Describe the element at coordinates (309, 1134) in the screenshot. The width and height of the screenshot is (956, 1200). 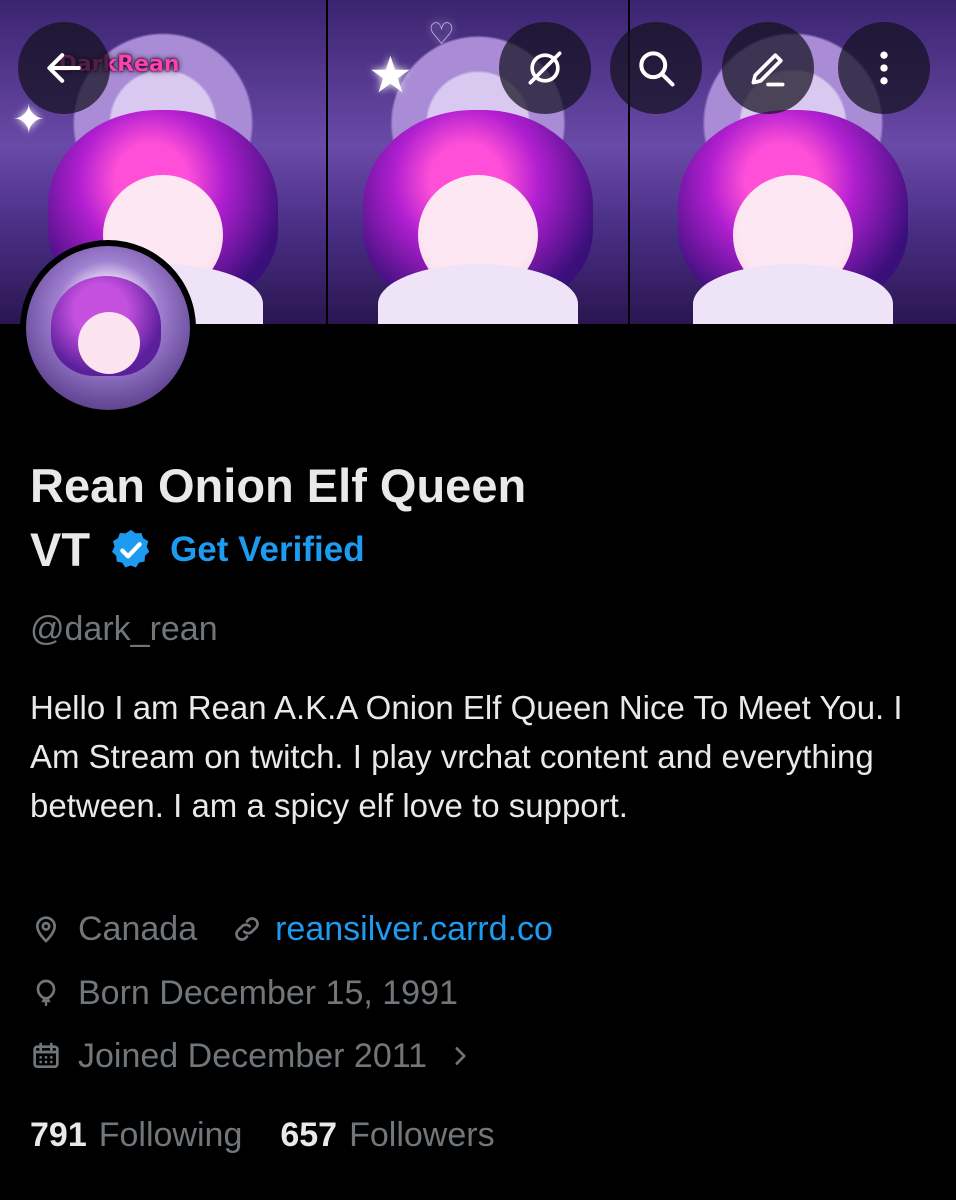
I see `followers-count: 657` at that location.